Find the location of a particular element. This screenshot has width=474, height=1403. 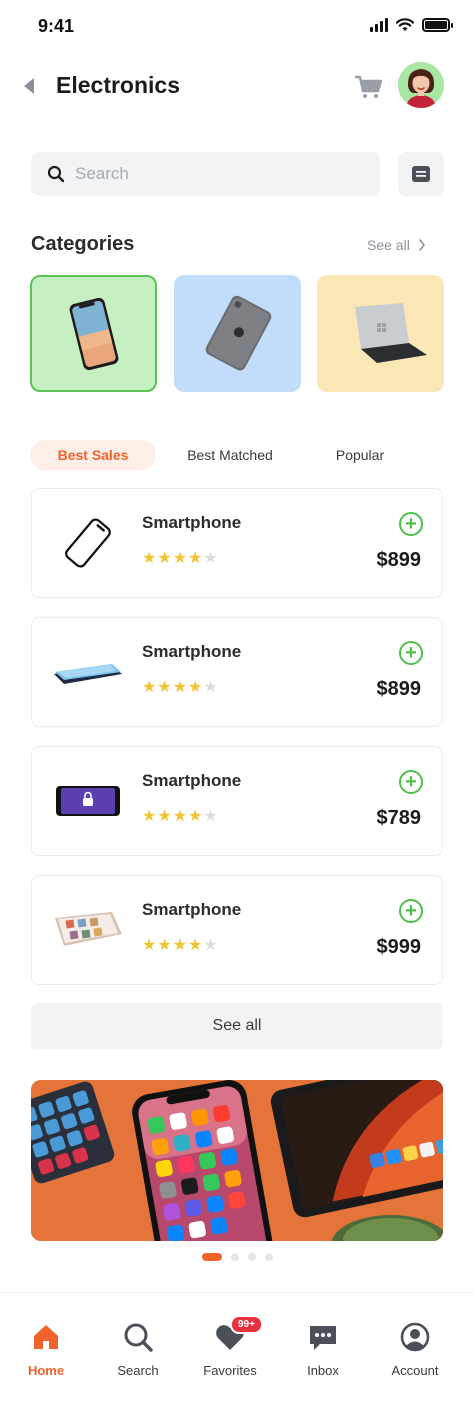

nav-account: Account is located at coordinates (415, 1349).